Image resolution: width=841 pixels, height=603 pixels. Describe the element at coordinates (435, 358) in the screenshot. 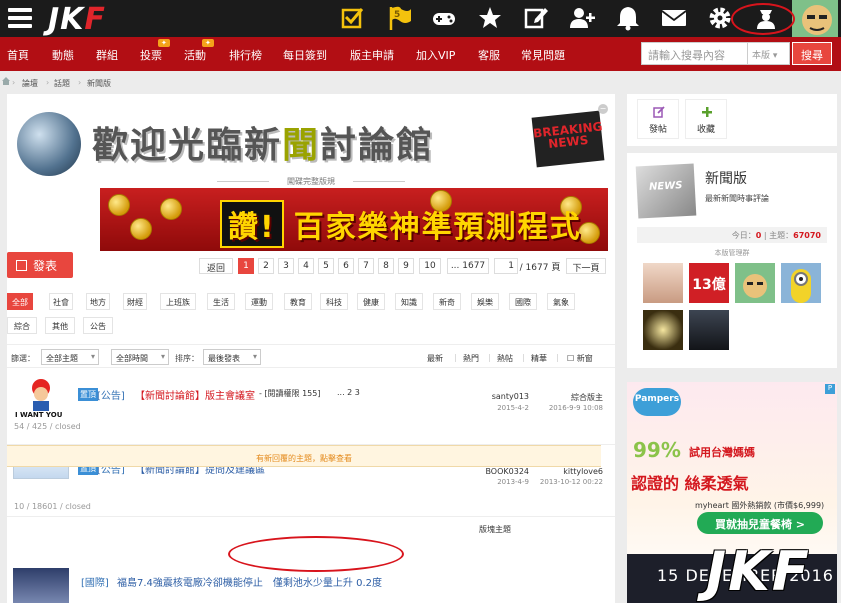

I see `filter-latest: 最新` at that location.